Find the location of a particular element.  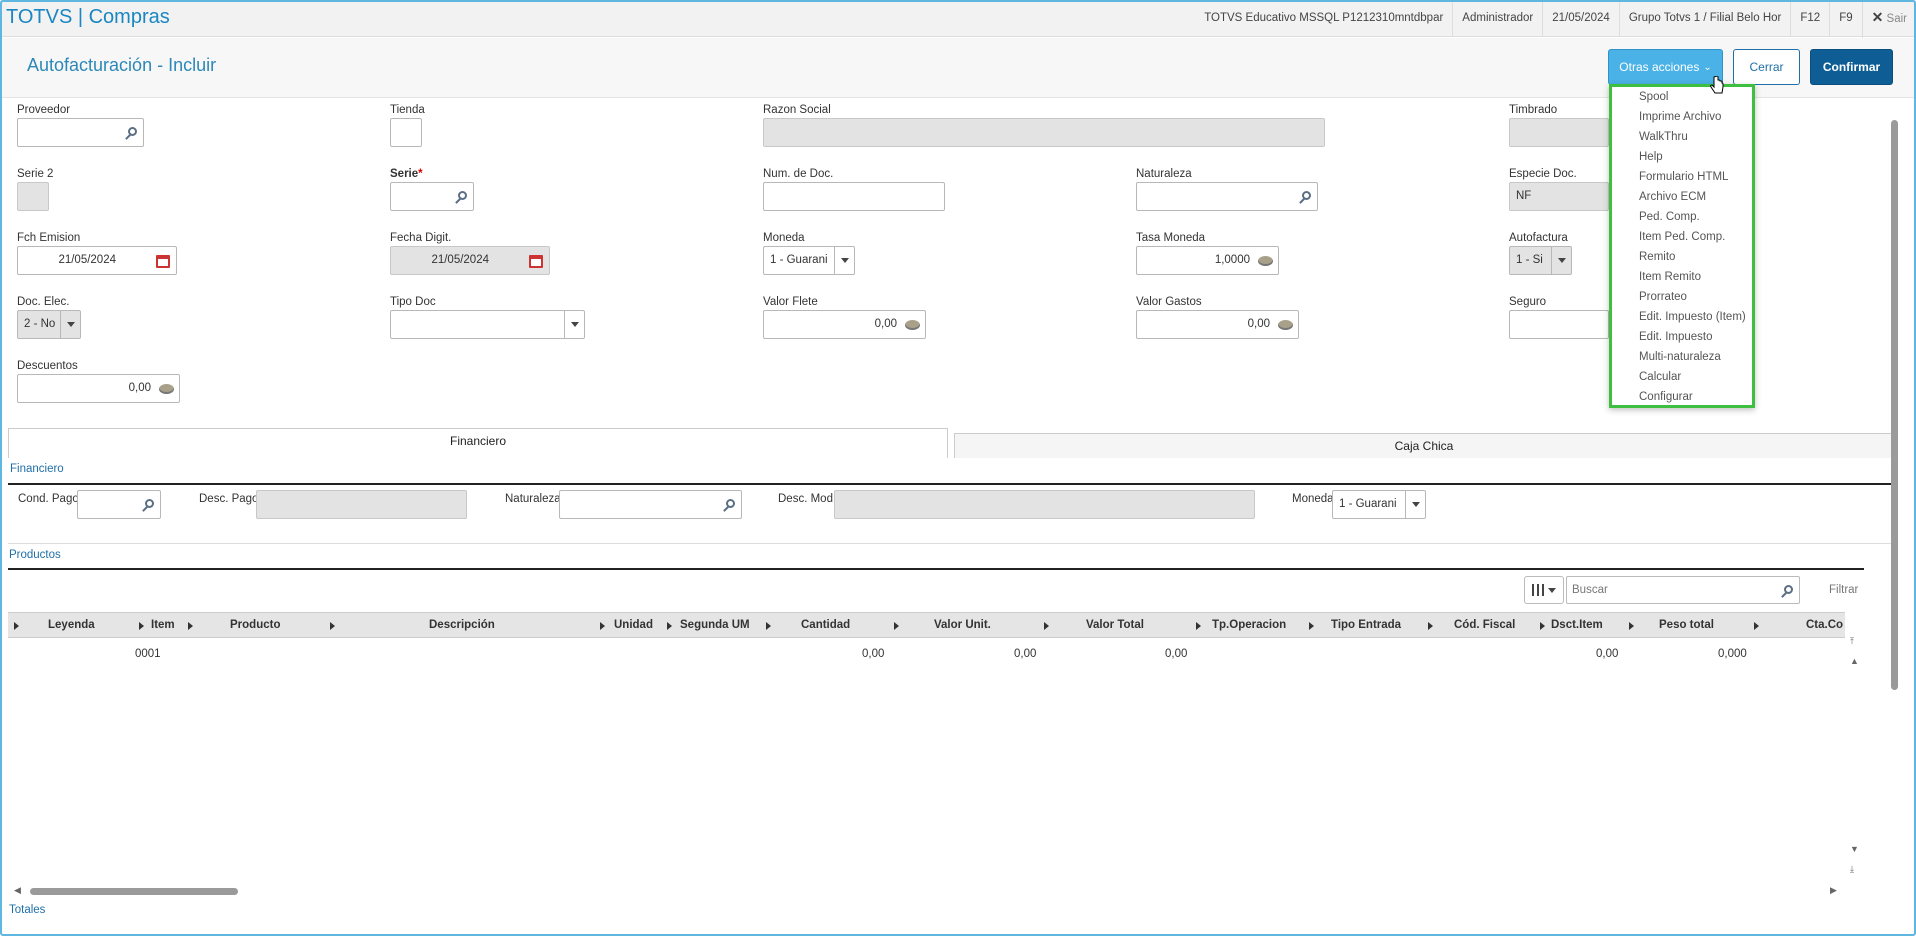

menu-item-remito: Remito is located at coordinates (1682, 257).